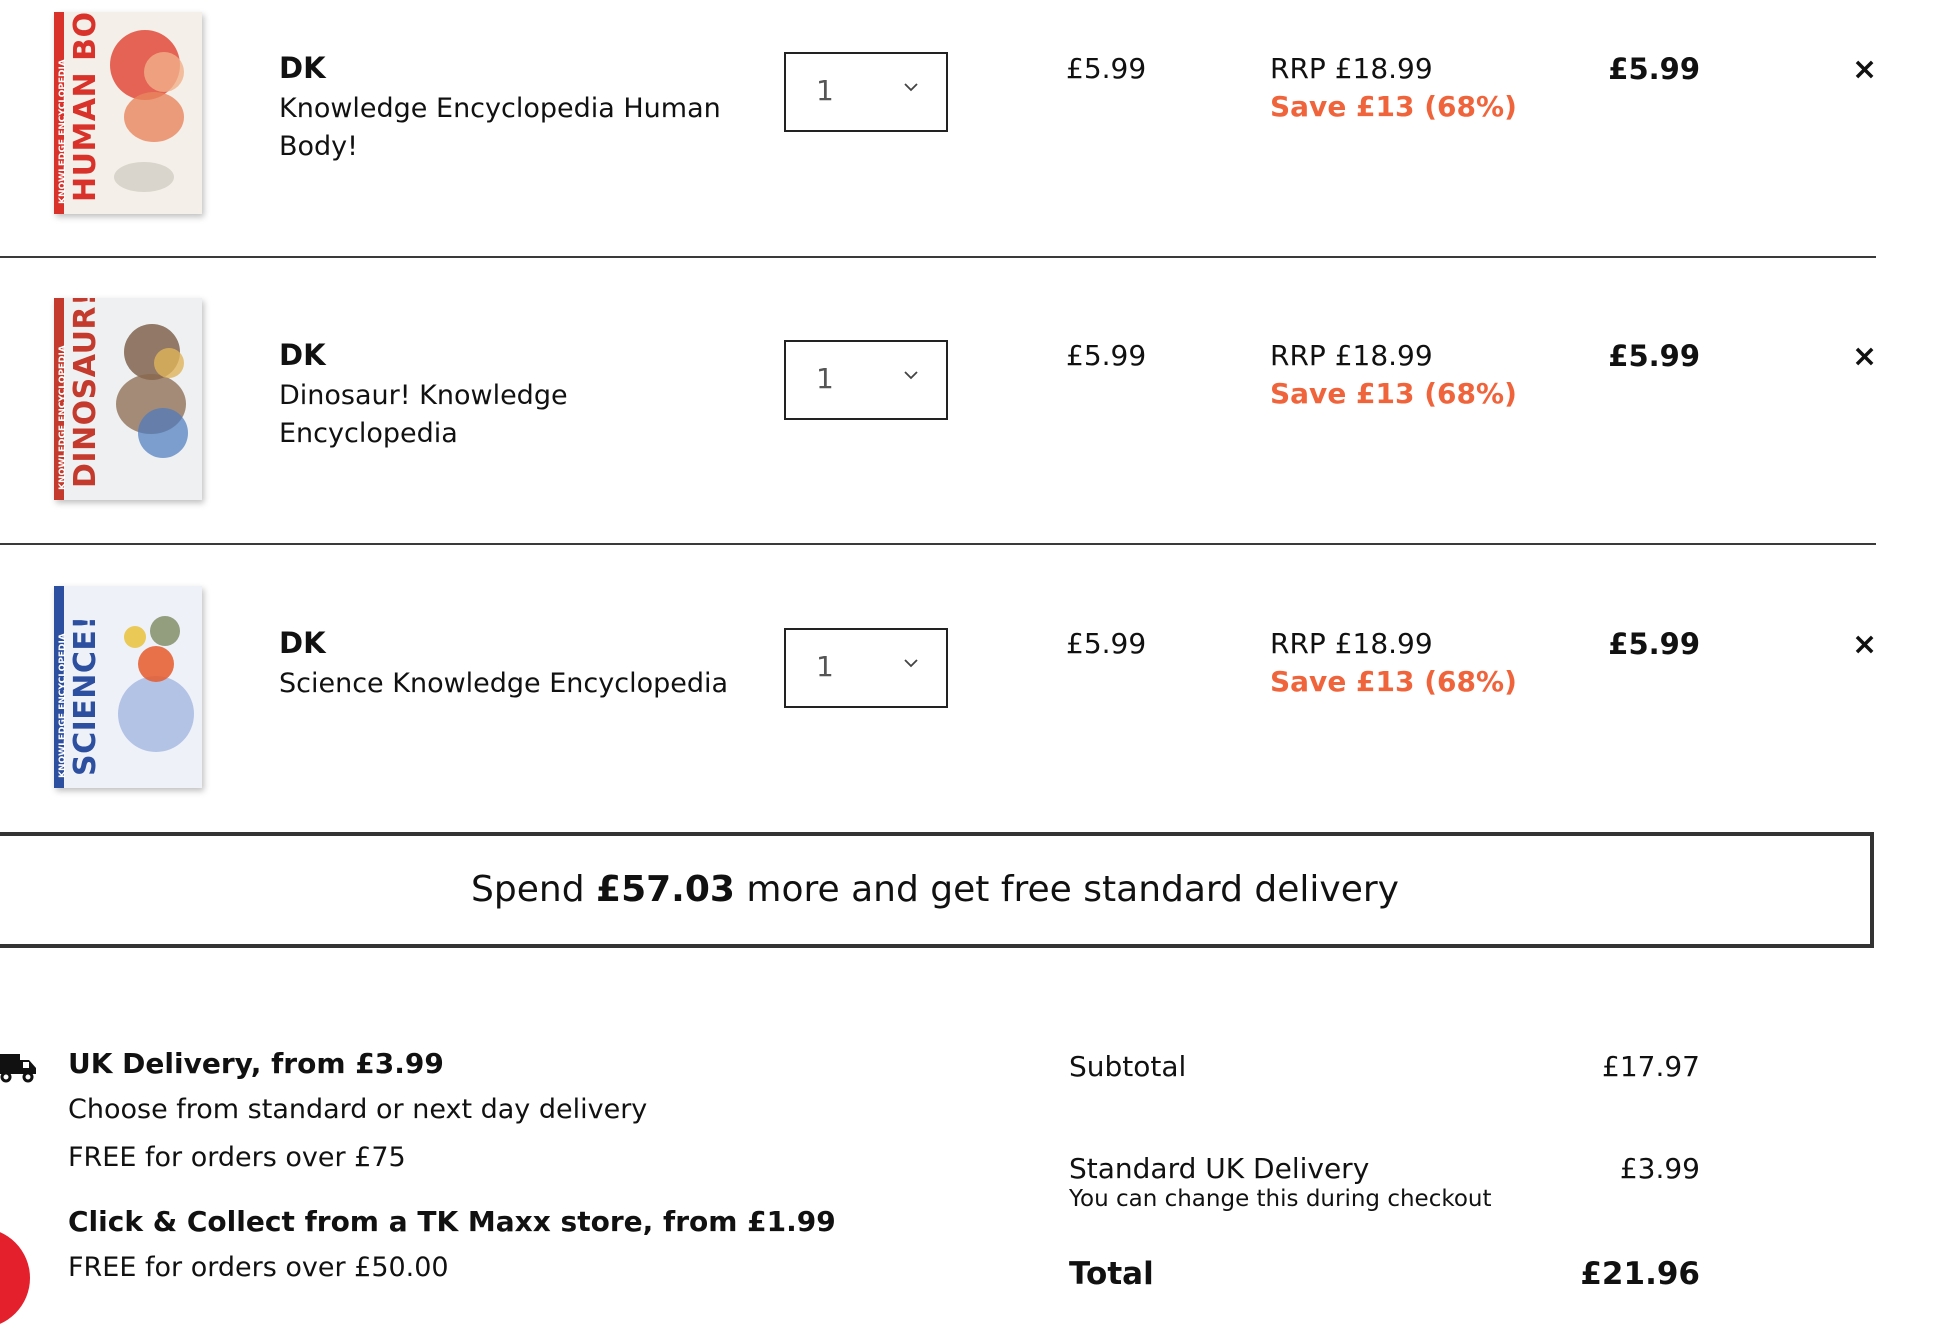  What do you see at coordinates (85, 107) in the screenshot?
I see `cover-title: HUMAN BODY!` at bounding box center [85, 107].